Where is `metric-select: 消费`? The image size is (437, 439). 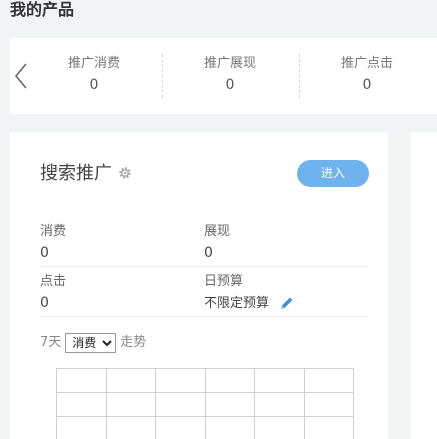
metric-select: 消费 is located at coordinates (91, 343).